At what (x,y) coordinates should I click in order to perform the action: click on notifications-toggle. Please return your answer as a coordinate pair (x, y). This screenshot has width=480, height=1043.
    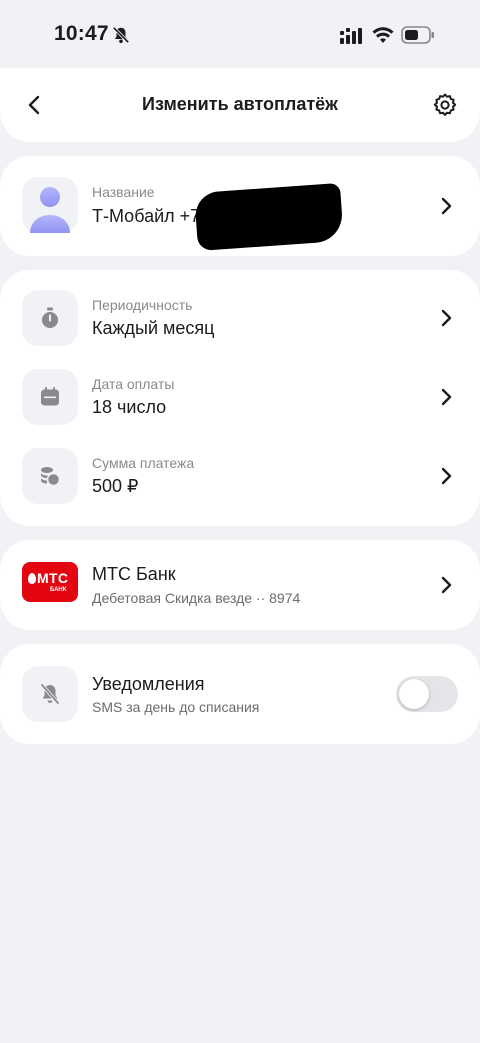
    Looking at the image, I should click on (427, 694).